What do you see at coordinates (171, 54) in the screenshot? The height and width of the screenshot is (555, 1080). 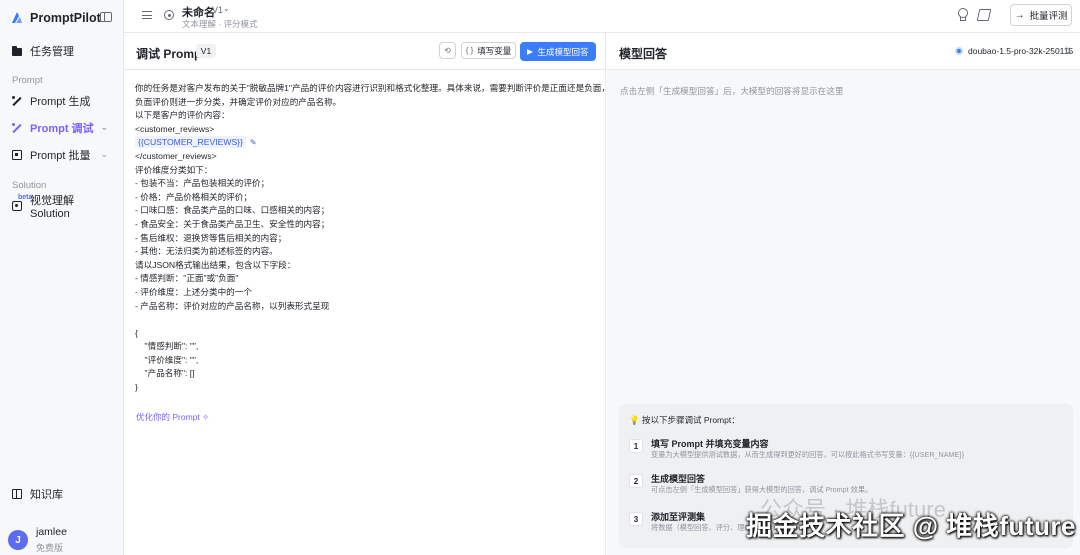 I see `panel-title: 调试 Prompt` at bounding box center [171, 54].